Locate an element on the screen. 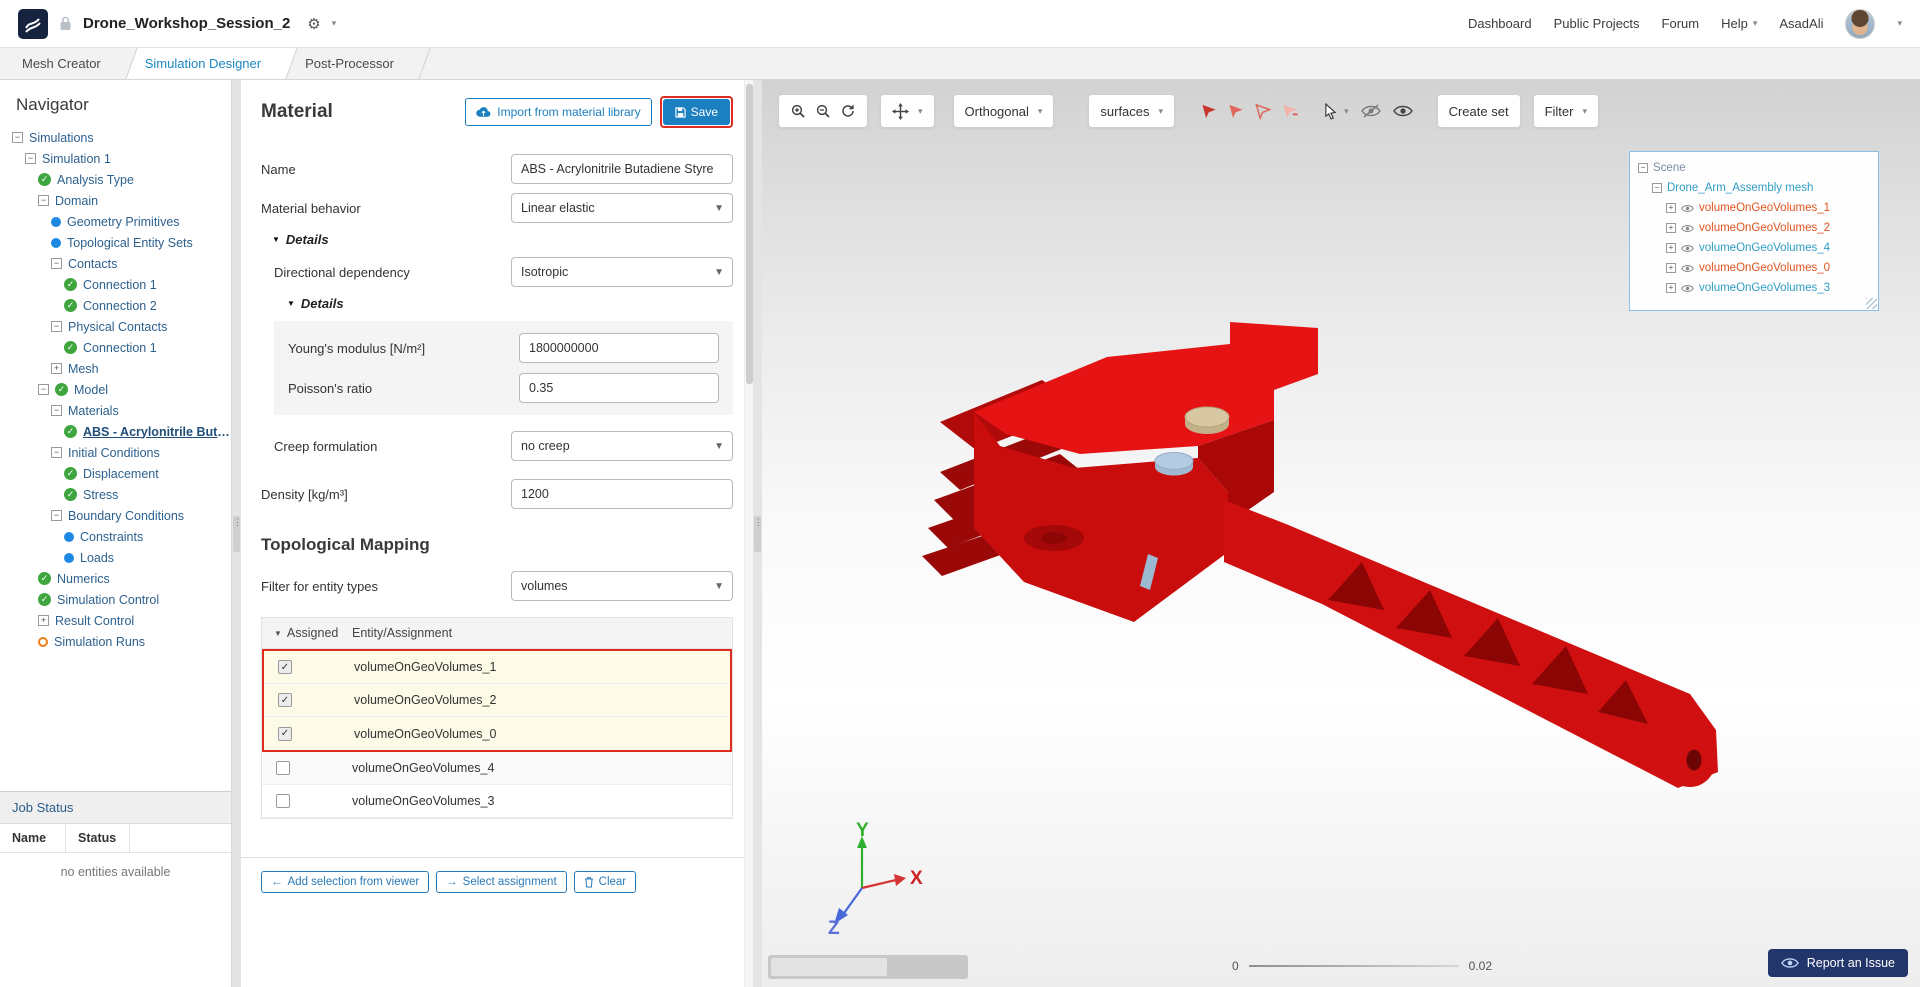 The image size is (1920, 987). user-name: AsadAli is located at coordinates (1801, 23).